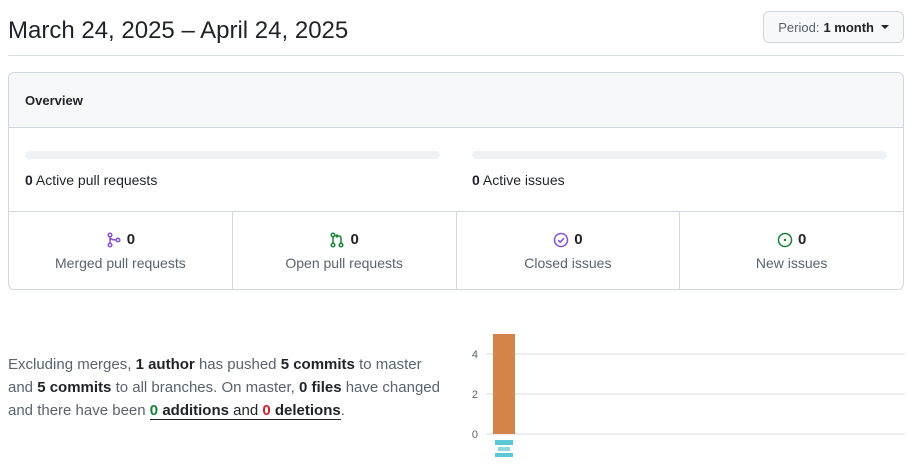 The width and height of the screenshot is (923, 475). I want to click on commit-bar, so click(504, 384).